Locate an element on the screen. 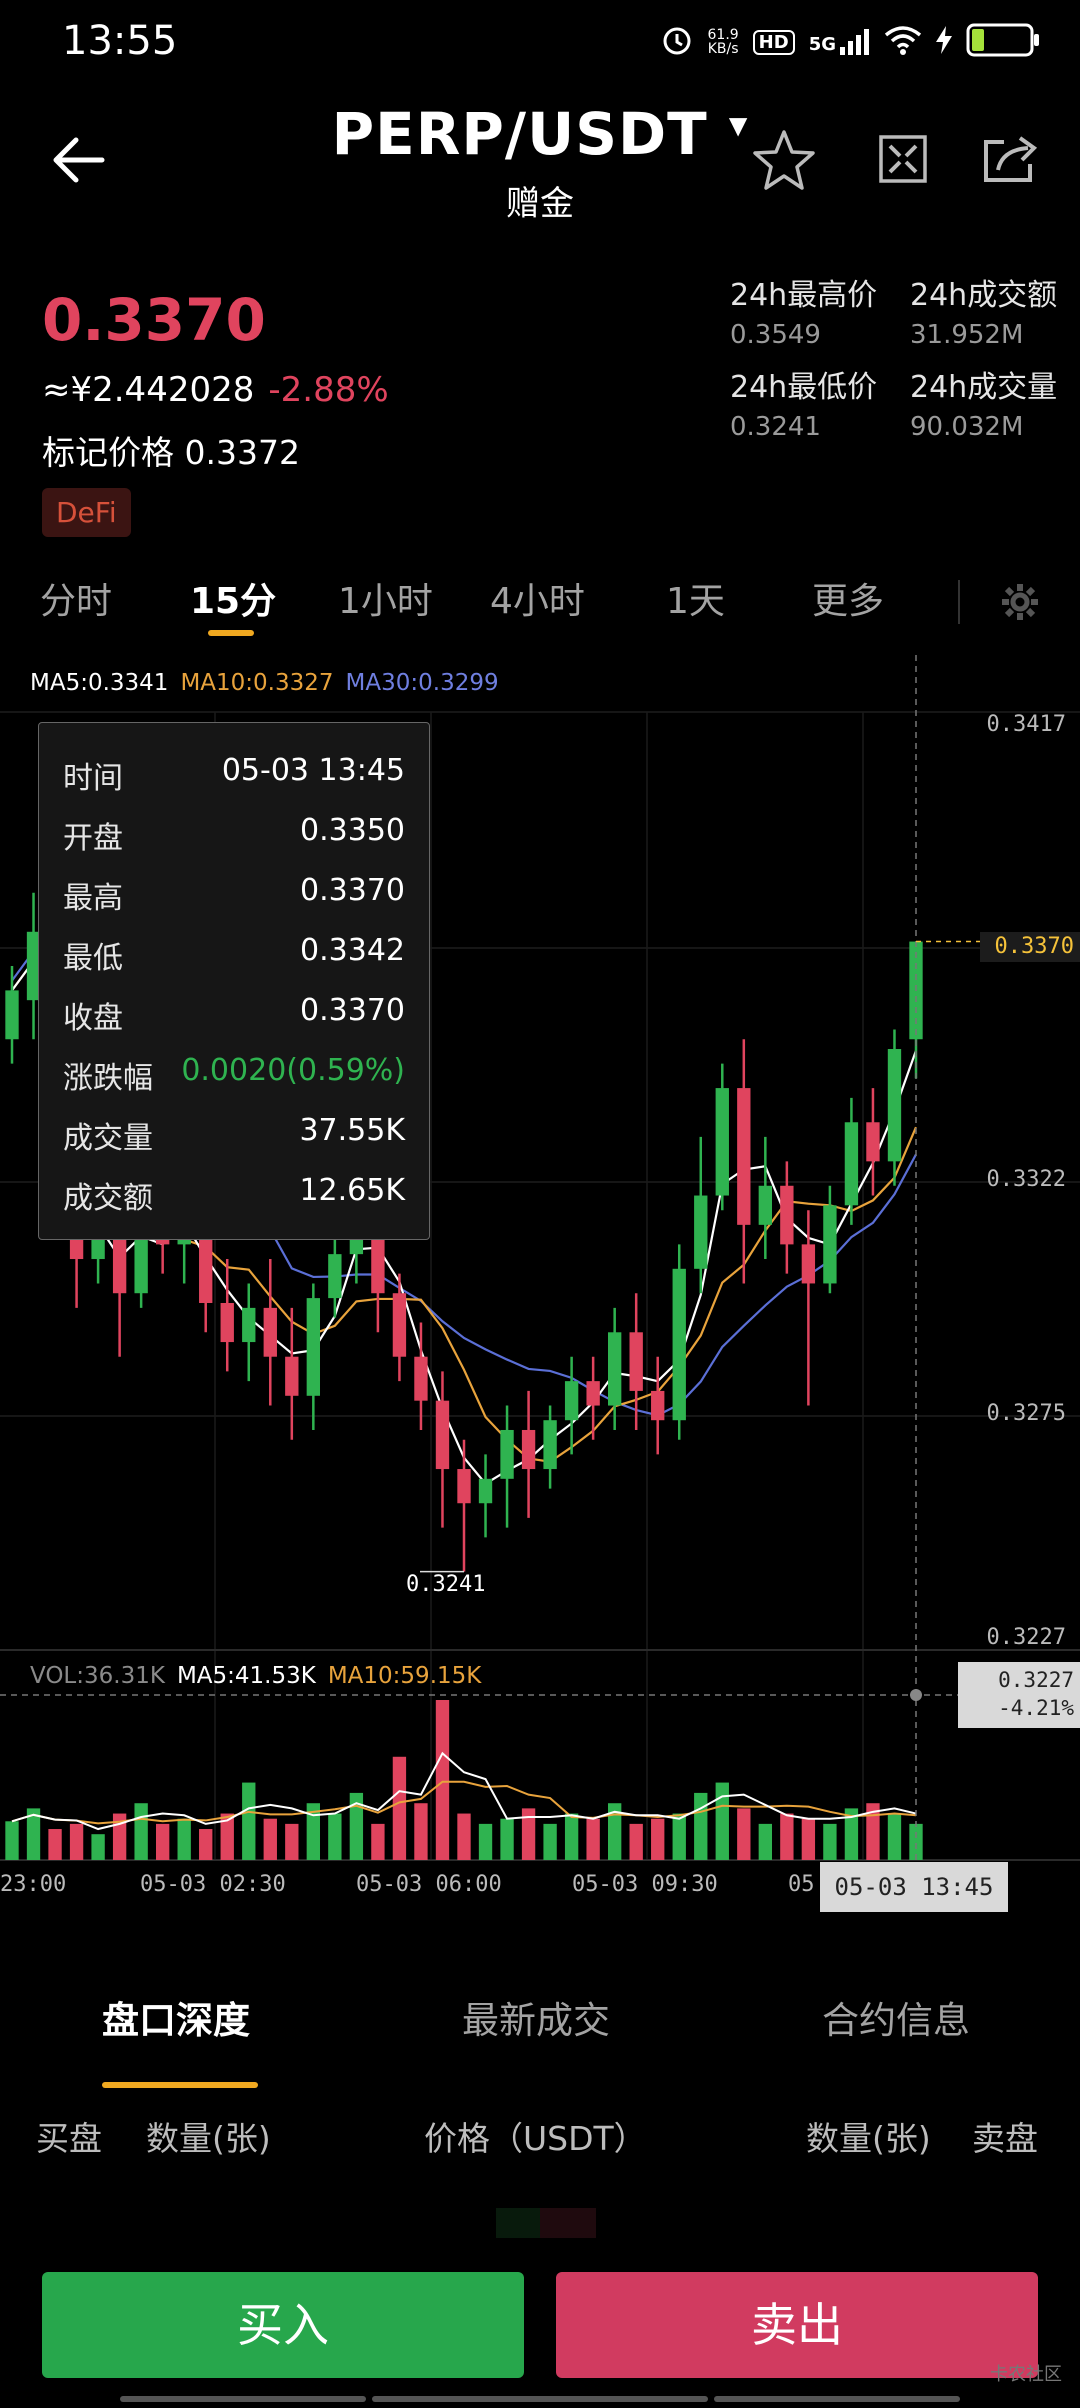 The height and width of the screenshot is (2408, 1080). volume-value: 90.032M is located at coordinates (967, 427).